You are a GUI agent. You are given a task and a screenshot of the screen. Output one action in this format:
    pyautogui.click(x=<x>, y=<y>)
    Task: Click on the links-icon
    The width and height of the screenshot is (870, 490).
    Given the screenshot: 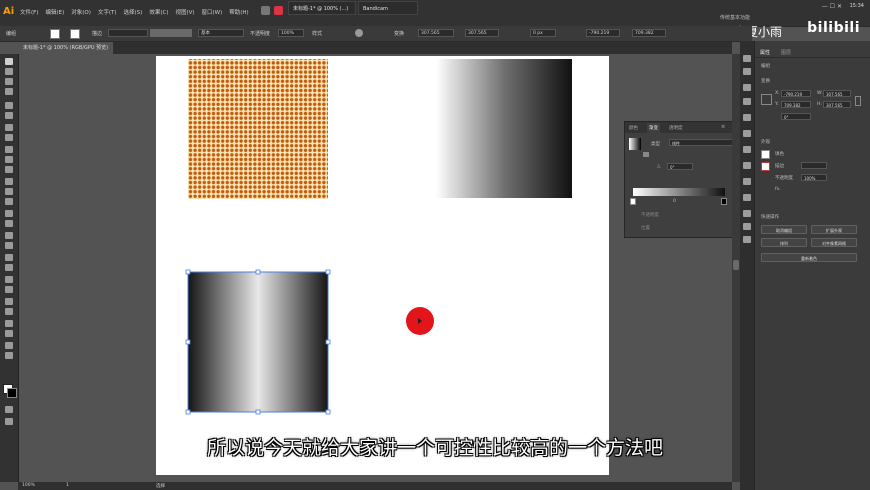 What is the action you would take?
    pyautogui.click(x=747, y=239)
    